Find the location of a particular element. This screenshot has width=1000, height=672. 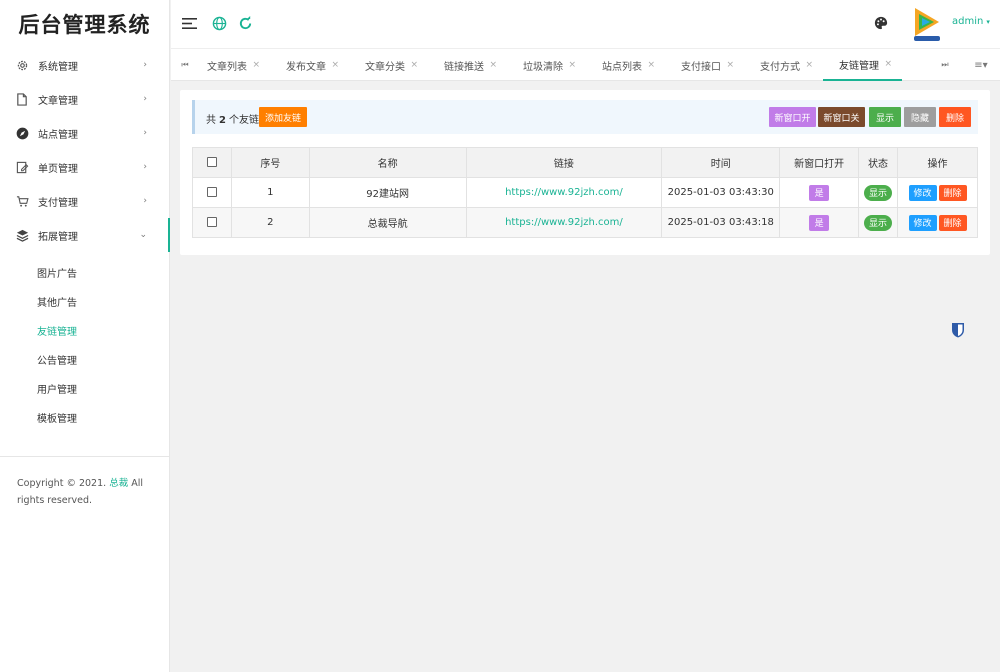

tab-friend-links: 友链管理 × is located at coordinates (862, 65).